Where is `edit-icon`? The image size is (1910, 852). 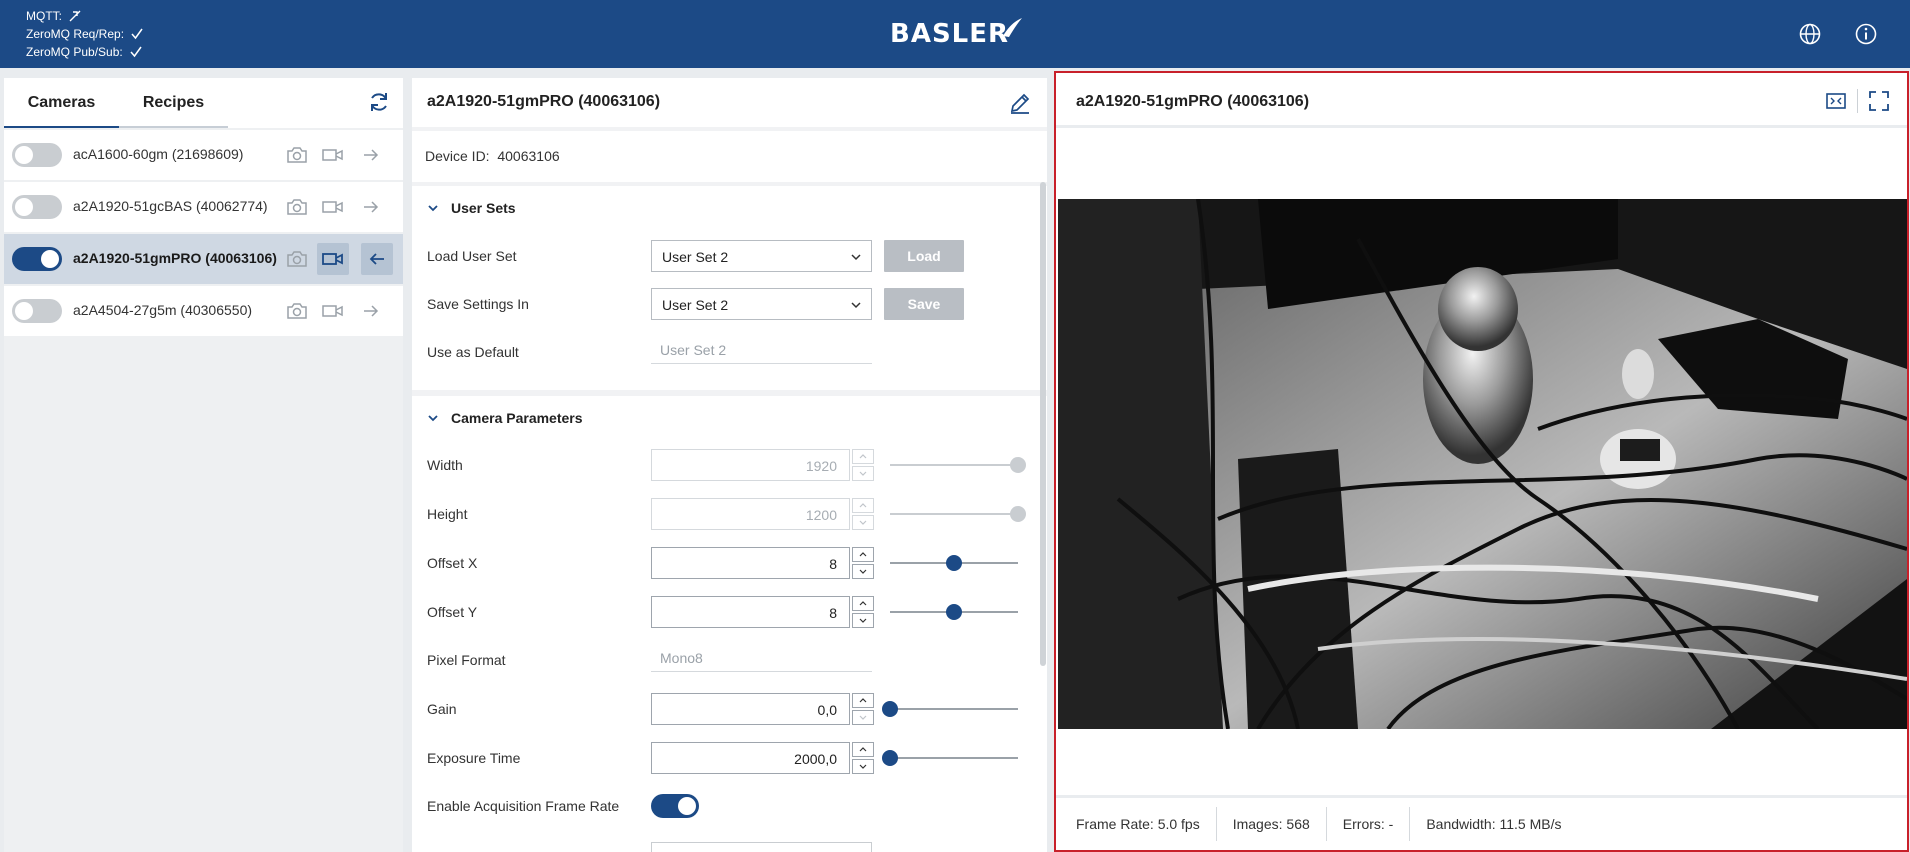 edit-icon is located at coordinates (1020, 103).